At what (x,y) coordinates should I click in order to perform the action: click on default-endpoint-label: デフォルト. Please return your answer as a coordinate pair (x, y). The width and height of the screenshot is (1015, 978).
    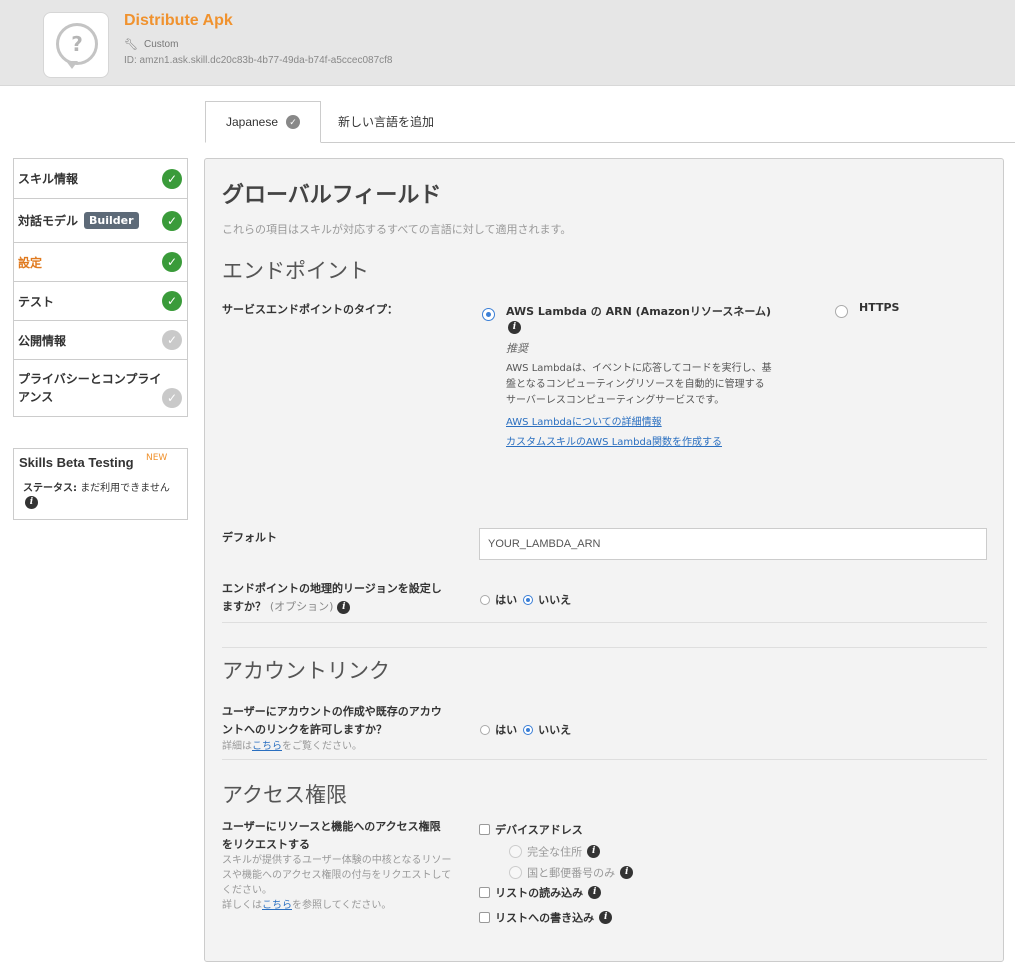
    Looking at the image, I should click on (249, 537).